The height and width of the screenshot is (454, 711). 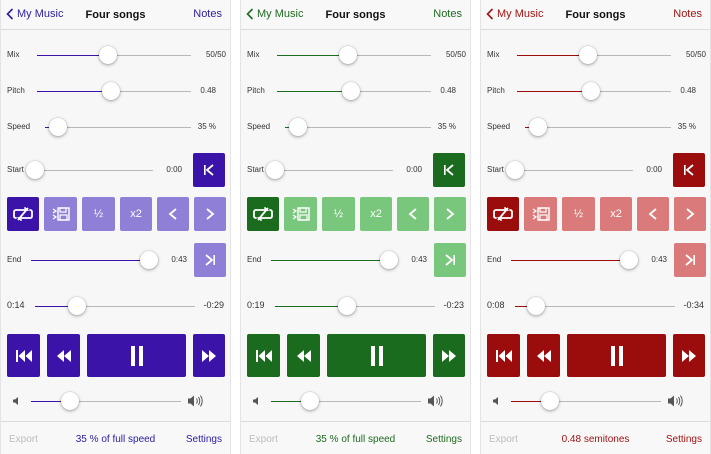 I want to click on loop-icon, so click(x=23, y=214).